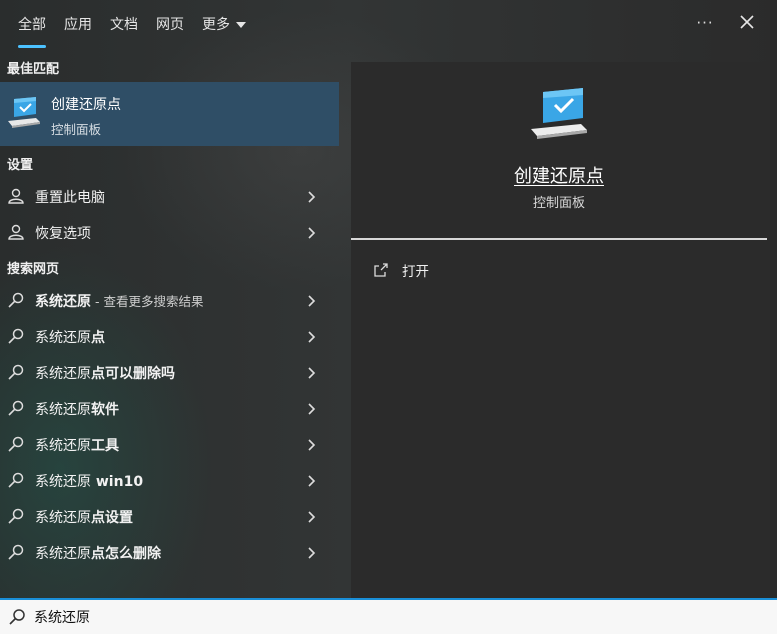 The height and width of the screenshot is (634, 777). I want to click on web-result-label: 系统还原软件, so click(77, 410).